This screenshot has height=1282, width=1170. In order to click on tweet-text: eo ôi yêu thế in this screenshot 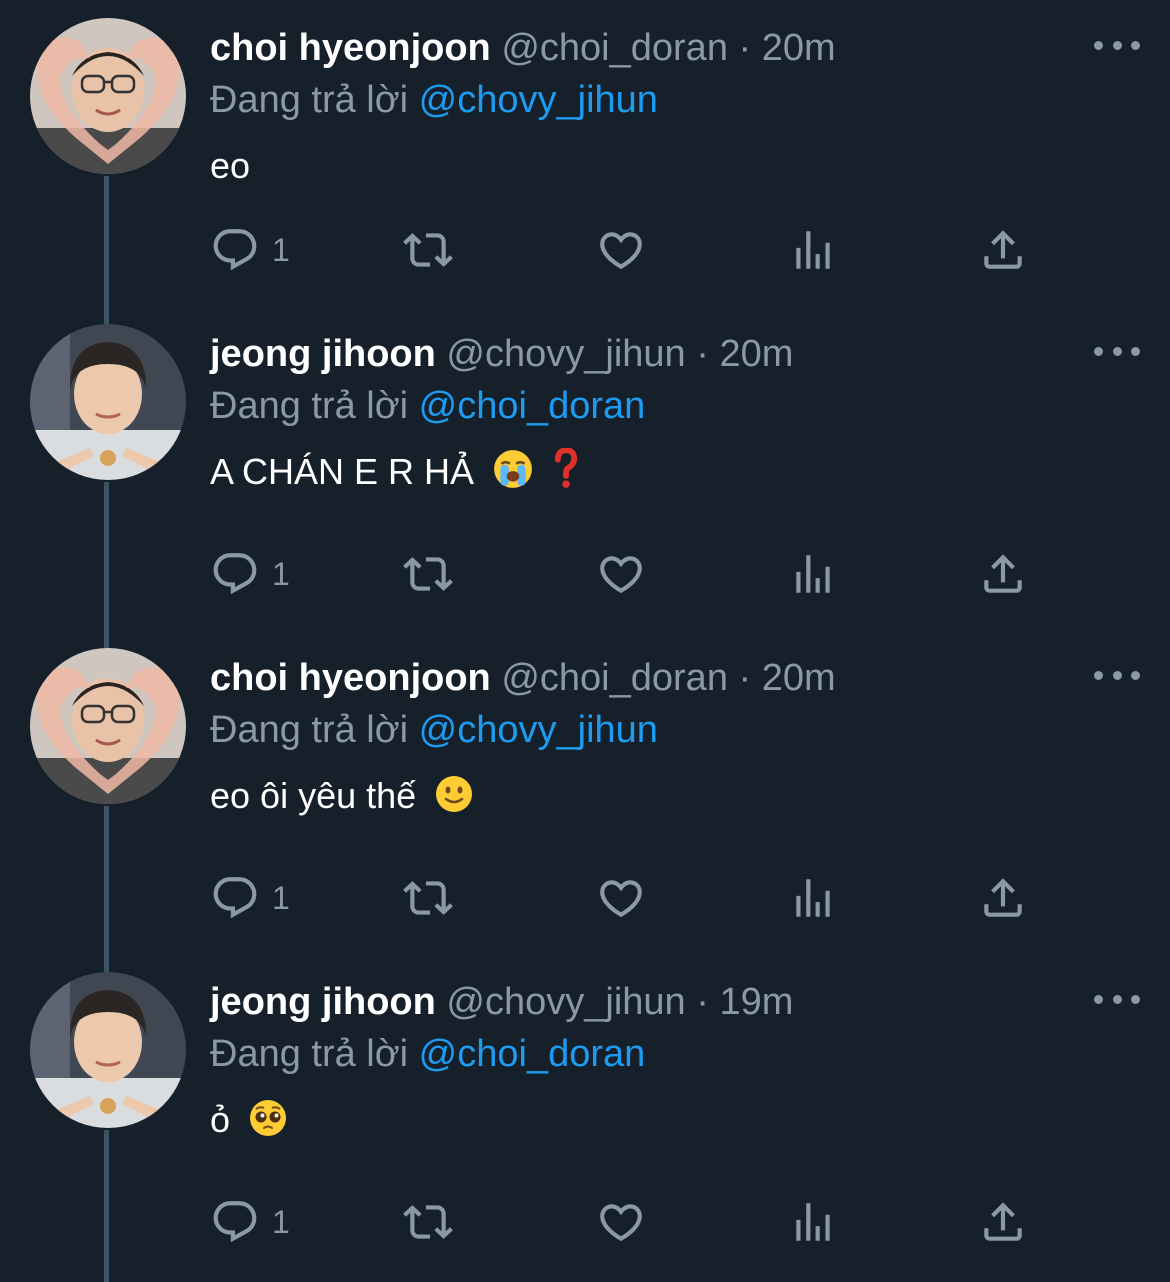, I will do `click(342, 799)`.